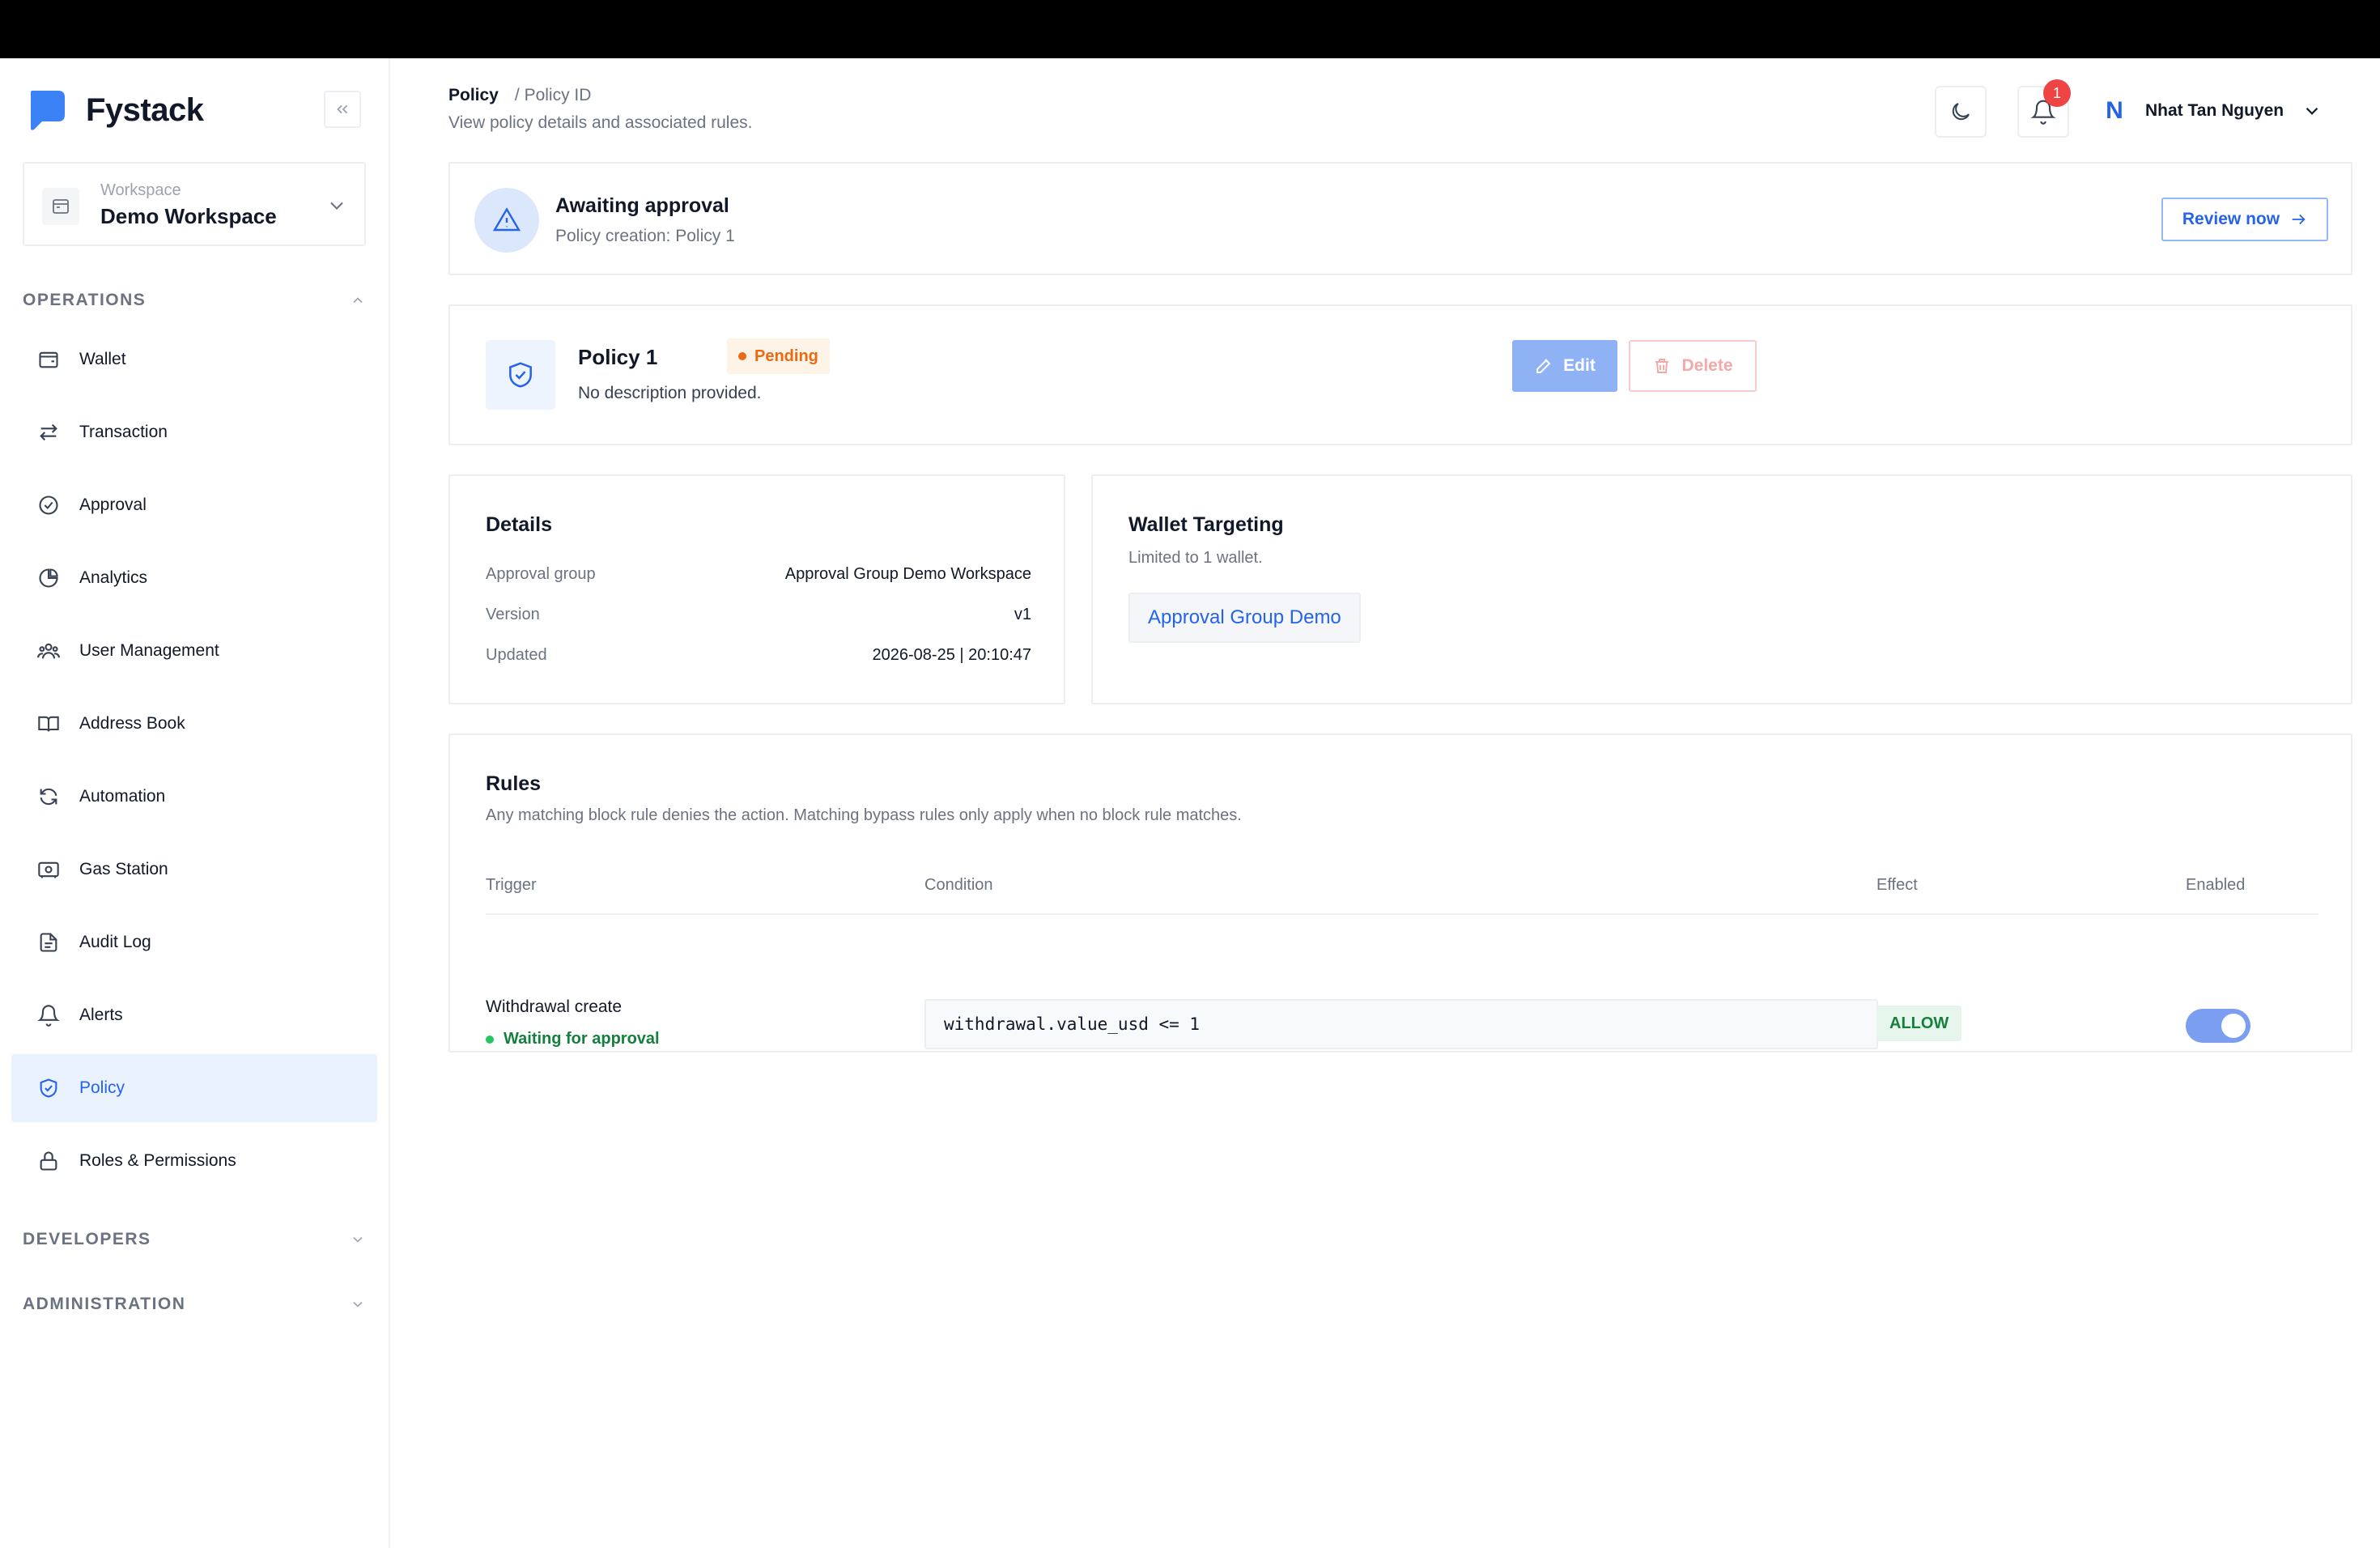 This screenshot has height=1548, width=2380. I want to click on user-name: Nhat Tan Nguyen, so click(2214, 111).